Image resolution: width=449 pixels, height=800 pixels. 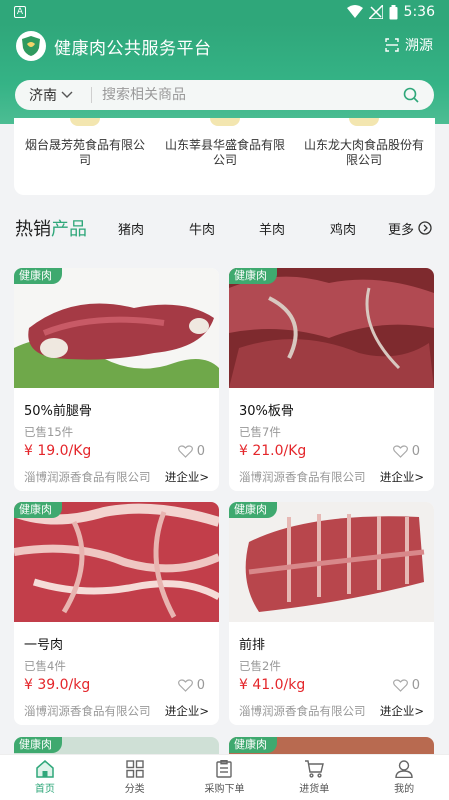 I want to click on status-bar: A 5:36, so click(x=224, y=12).